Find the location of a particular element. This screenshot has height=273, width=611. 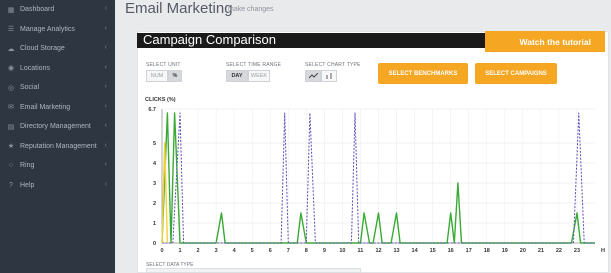

x-tick-label: 13 is located at coordinates (396, 251).